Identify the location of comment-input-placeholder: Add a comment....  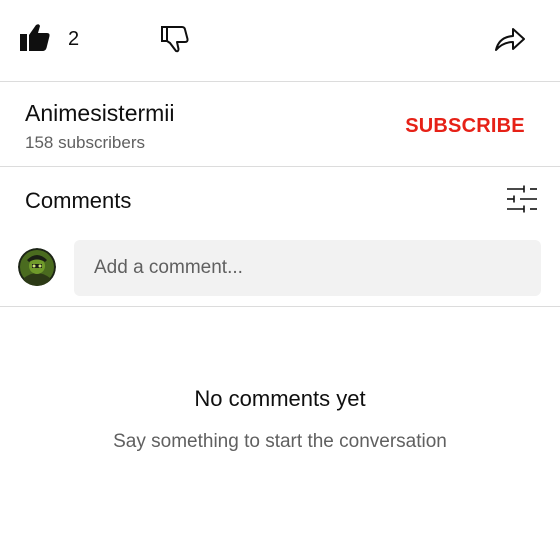
(168, 267).